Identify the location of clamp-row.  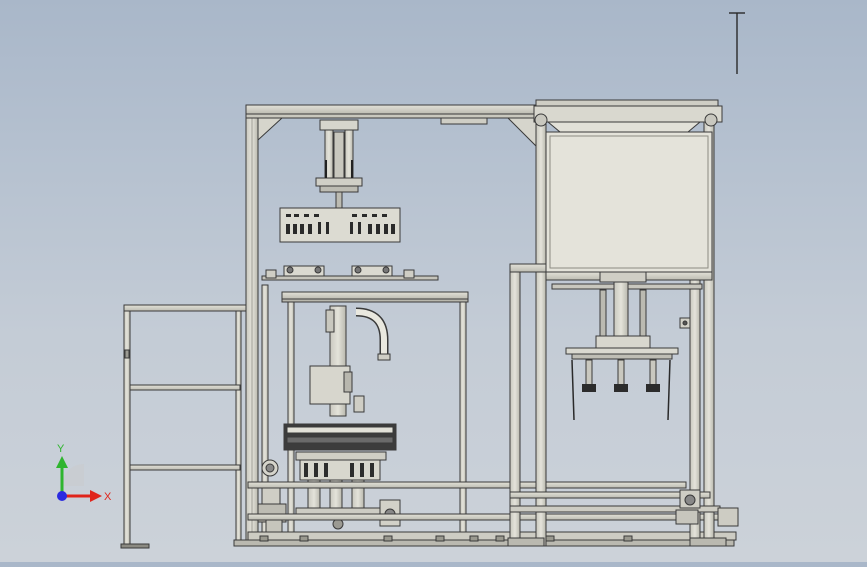
(350, 273).